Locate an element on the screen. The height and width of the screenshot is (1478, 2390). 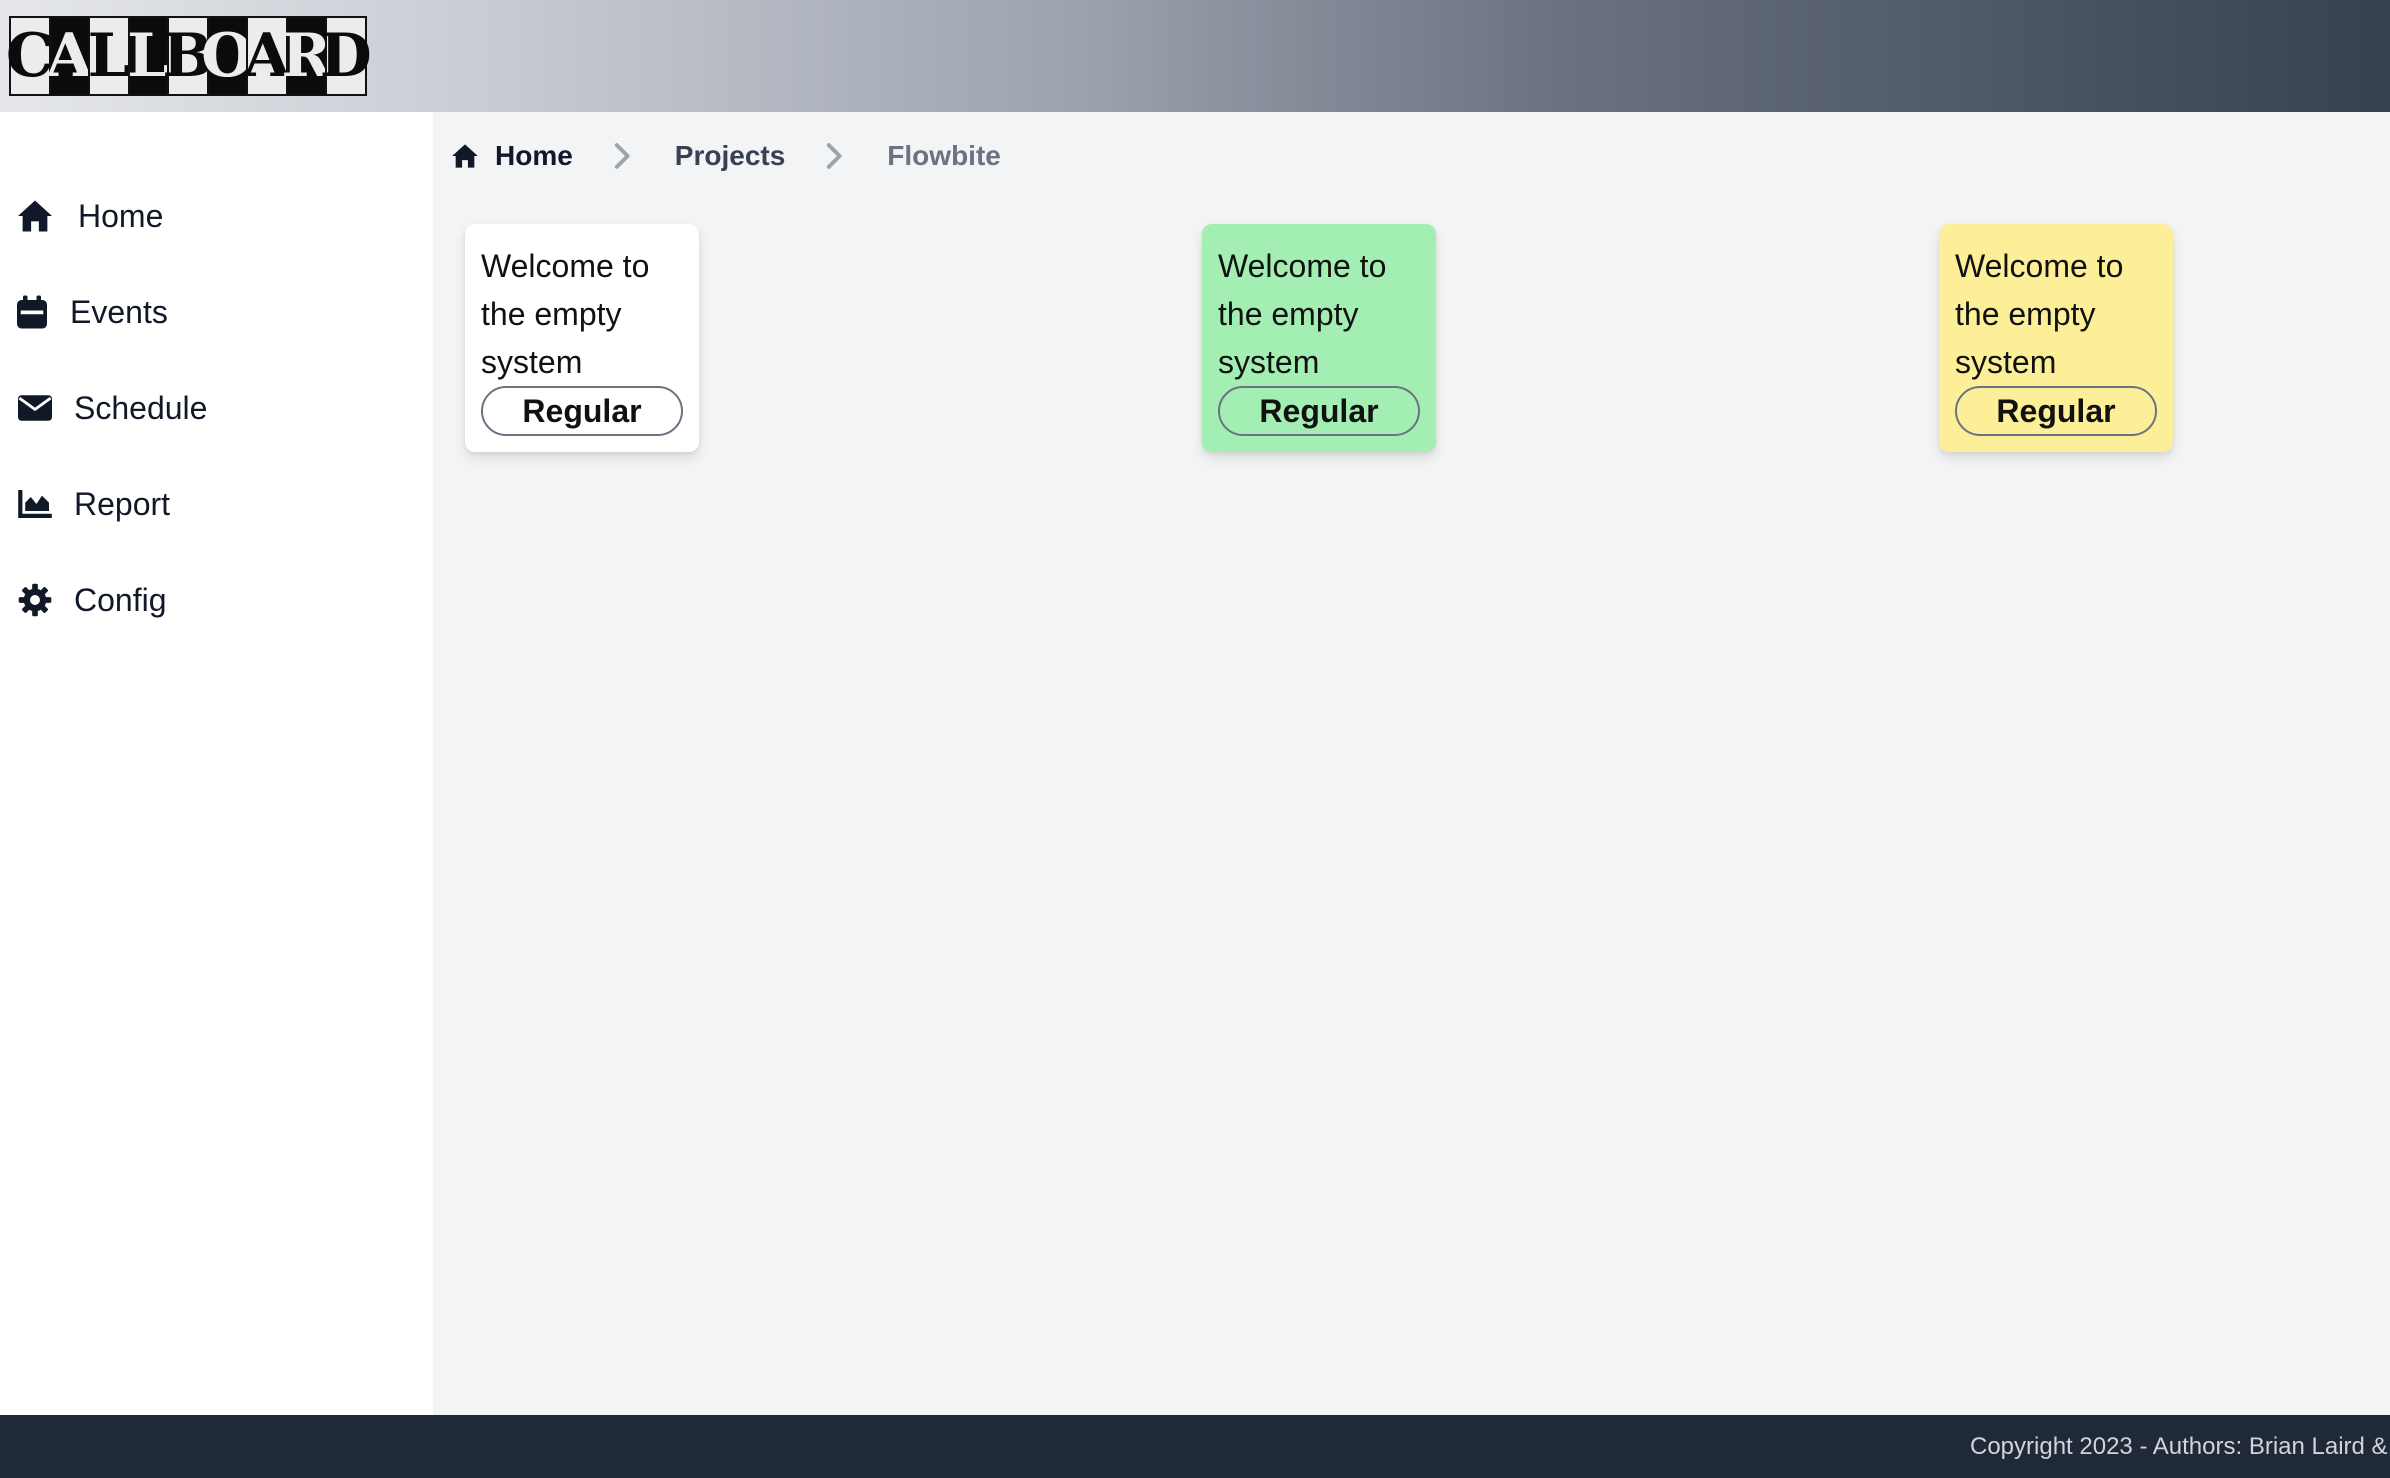
logo-letter: D is located at coordinates (346, 56).